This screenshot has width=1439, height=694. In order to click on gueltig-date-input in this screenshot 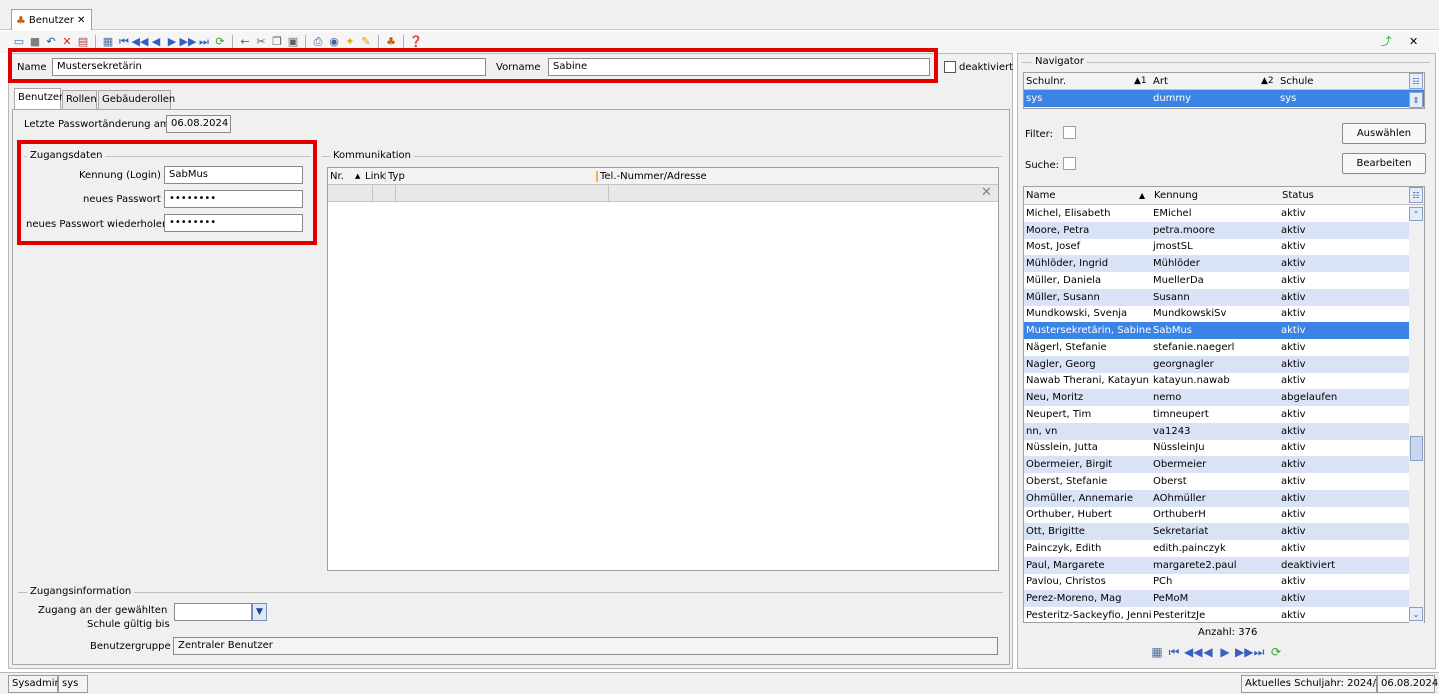, I will do `click(213, 612)`.